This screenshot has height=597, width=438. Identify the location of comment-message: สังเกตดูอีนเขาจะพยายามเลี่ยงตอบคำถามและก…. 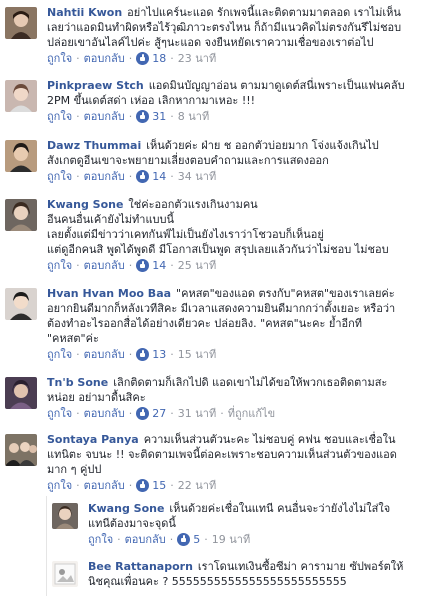
(188, 160).